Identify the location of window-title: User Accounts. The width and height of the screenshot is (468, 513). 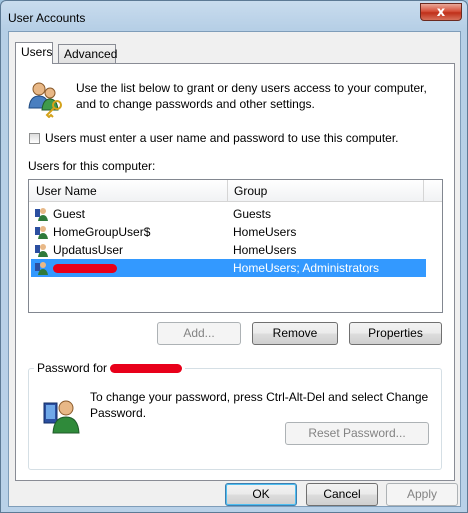
(47, 18).